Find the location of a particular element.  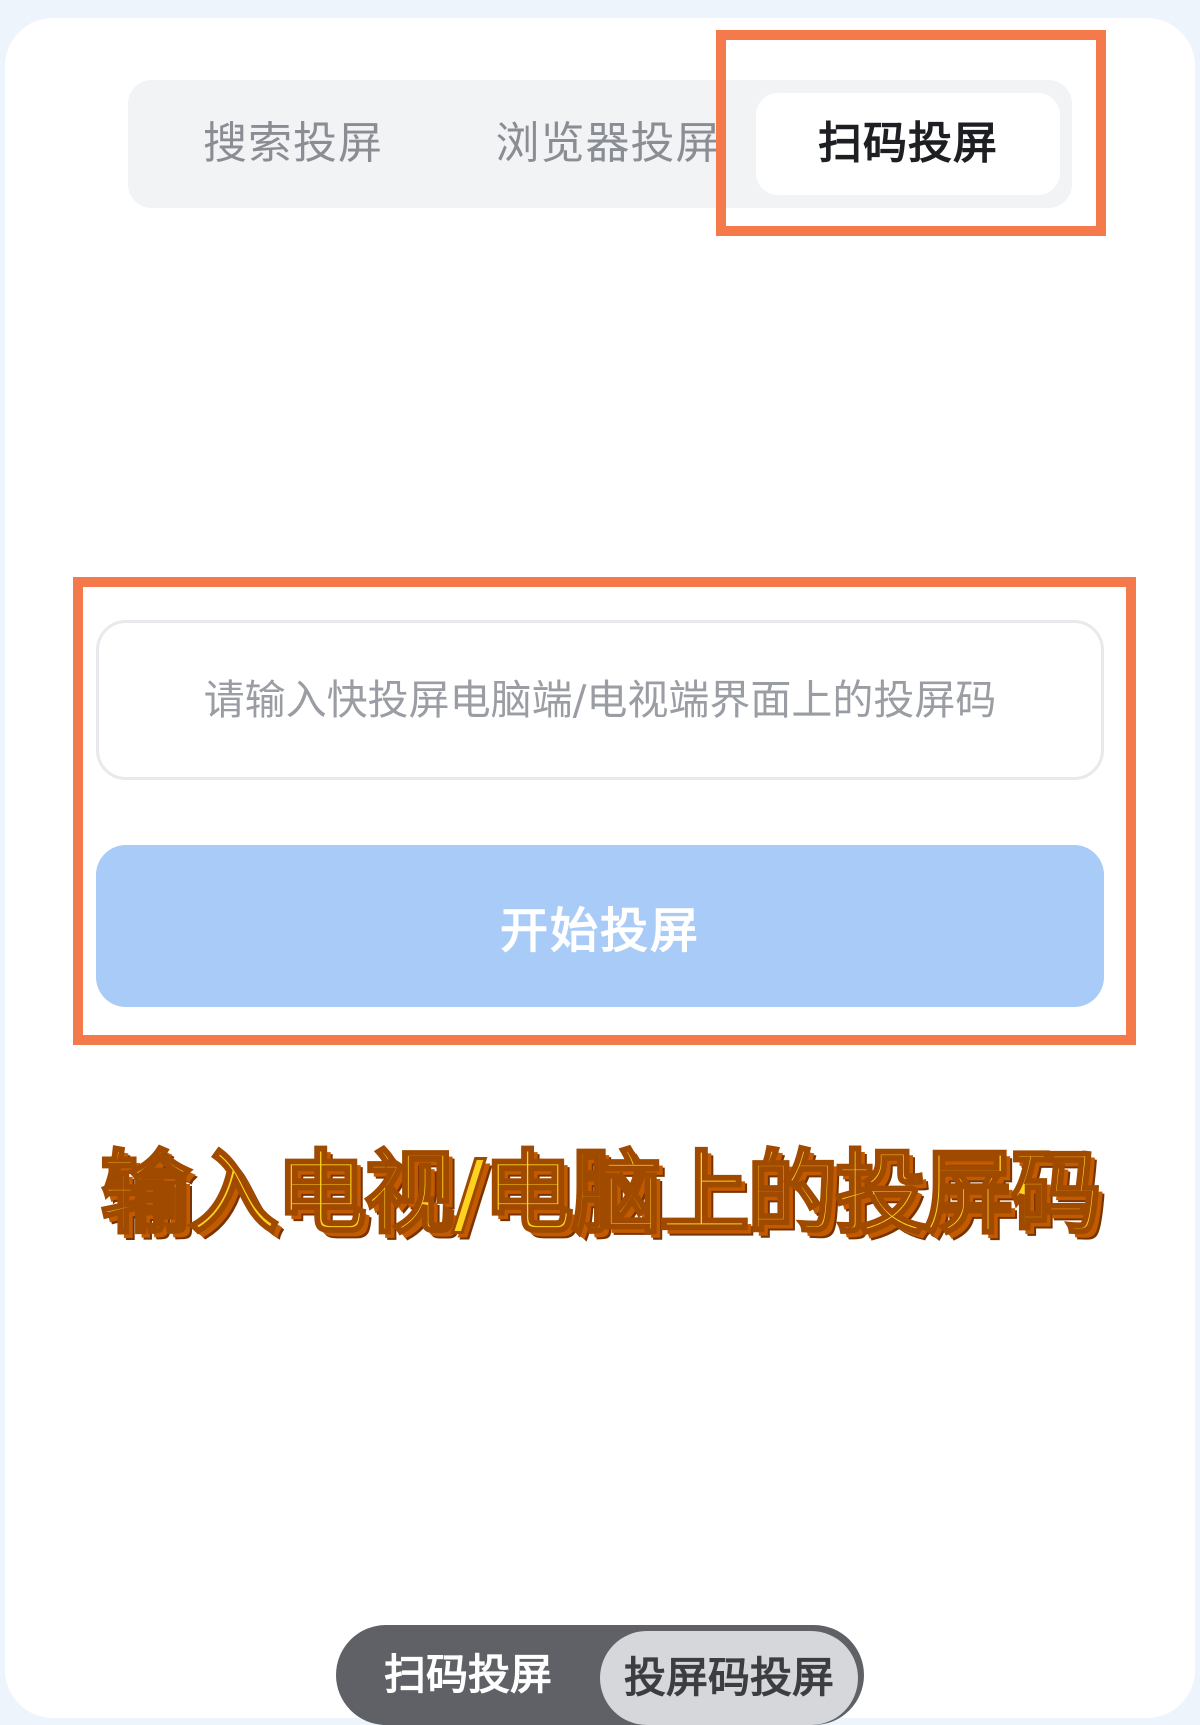

highlight-box-tab is located at coordinates (911, 133).